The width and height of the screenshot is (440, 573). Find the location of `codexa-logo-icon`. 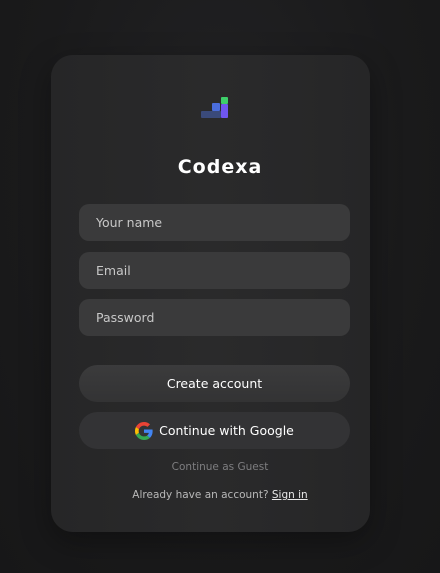

codexa-logo-icon is located at coordinates (214, 107).